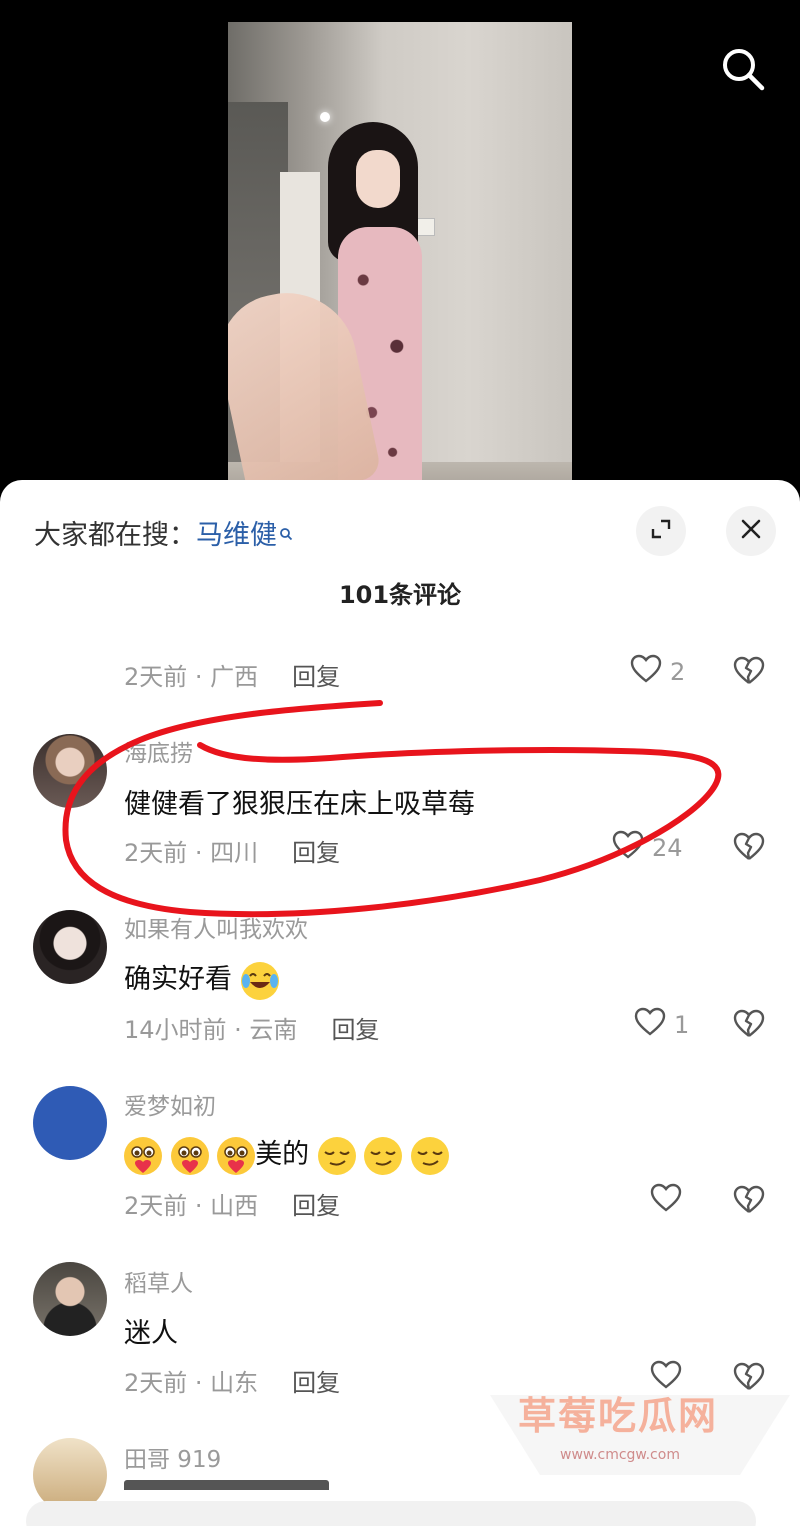 This screenshot has height=1526, width=800. I want to click on close-icon, so click(751, 531).